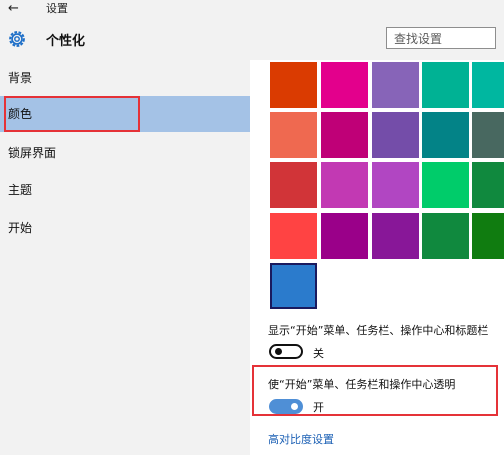  I want to click on page-header: 个性化, so click(252, 39).